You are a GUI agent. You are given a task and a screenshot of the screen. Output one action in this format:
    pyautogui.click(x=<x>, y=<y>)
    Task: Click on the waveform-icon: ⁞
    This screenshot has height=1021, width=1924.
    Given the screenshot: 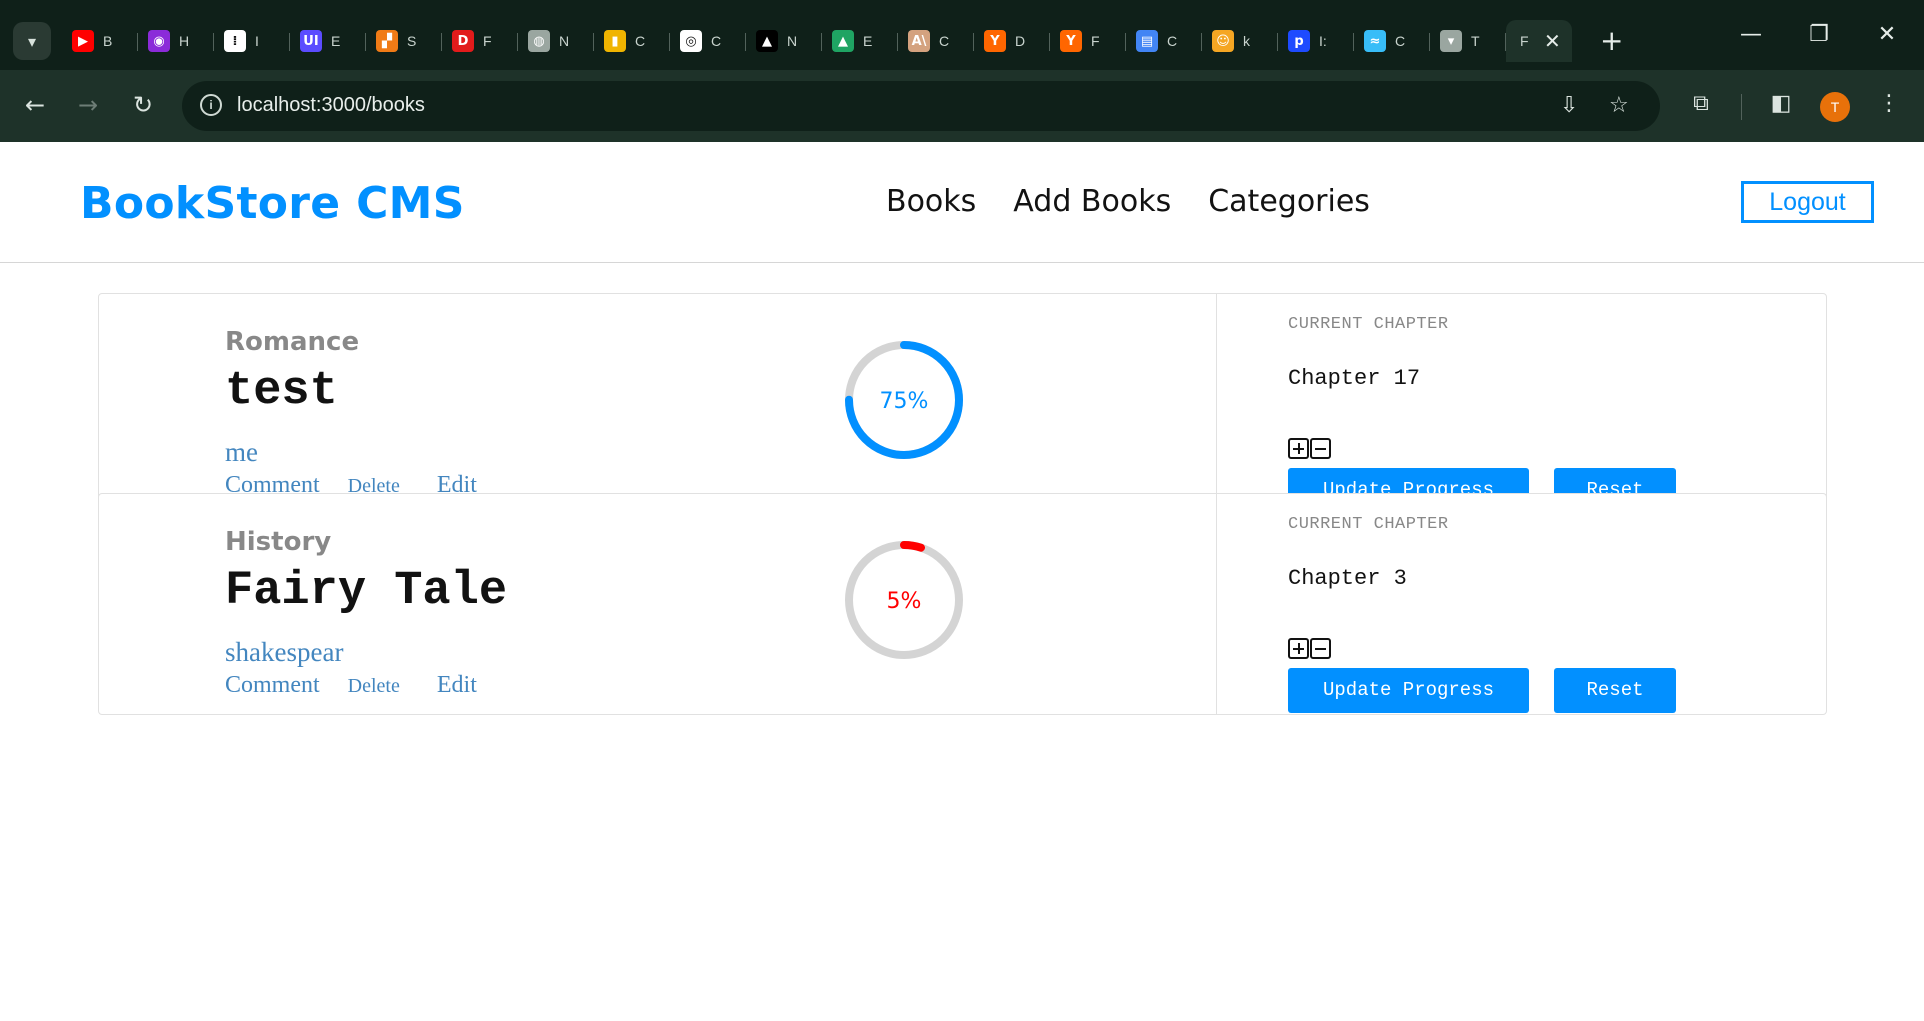 What is the action you would take?
    pyautogui.click(x=235, y=41)
    